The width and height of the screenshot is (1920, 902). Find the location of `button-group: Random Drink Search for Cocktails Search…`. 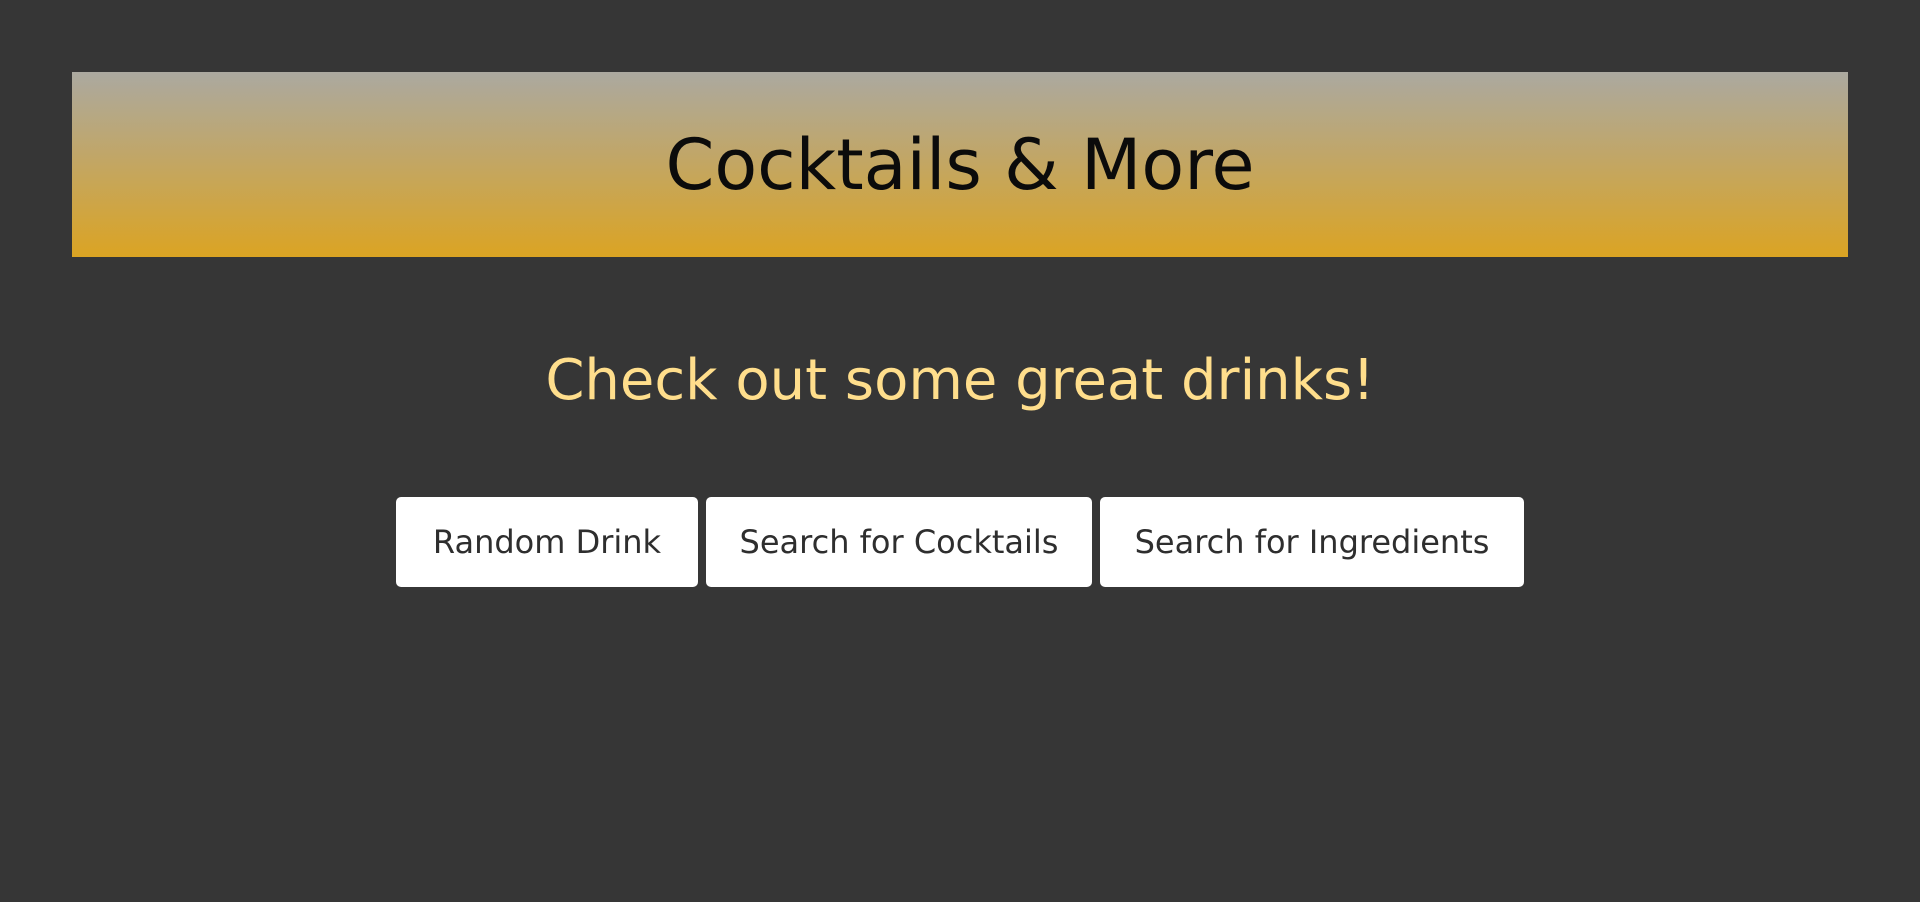

button-group: Random Drink Search for Cocktails Search… is located at coordinates (960, 542).